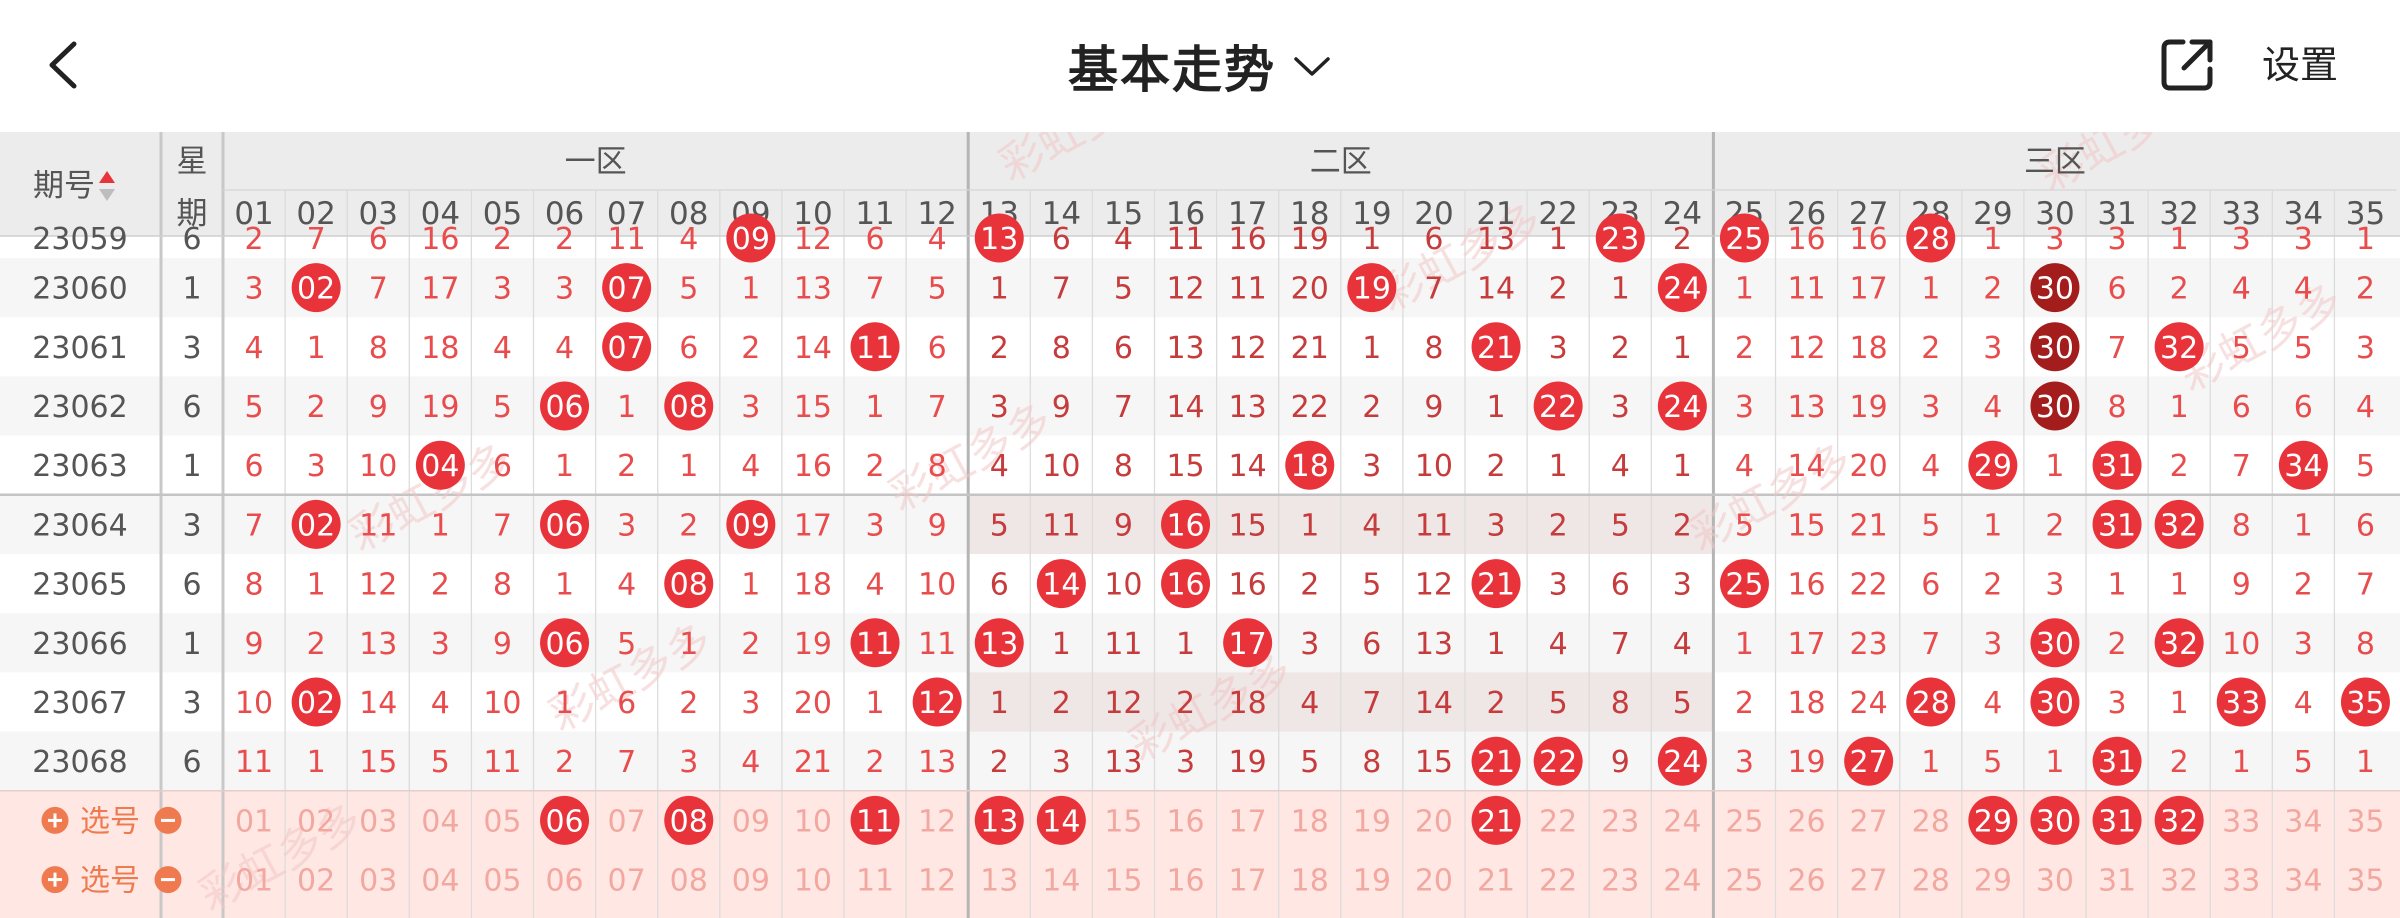  Describe the element at coordinates (79, 585) in the screenshot. I see `issue-number: 23065` at that location.